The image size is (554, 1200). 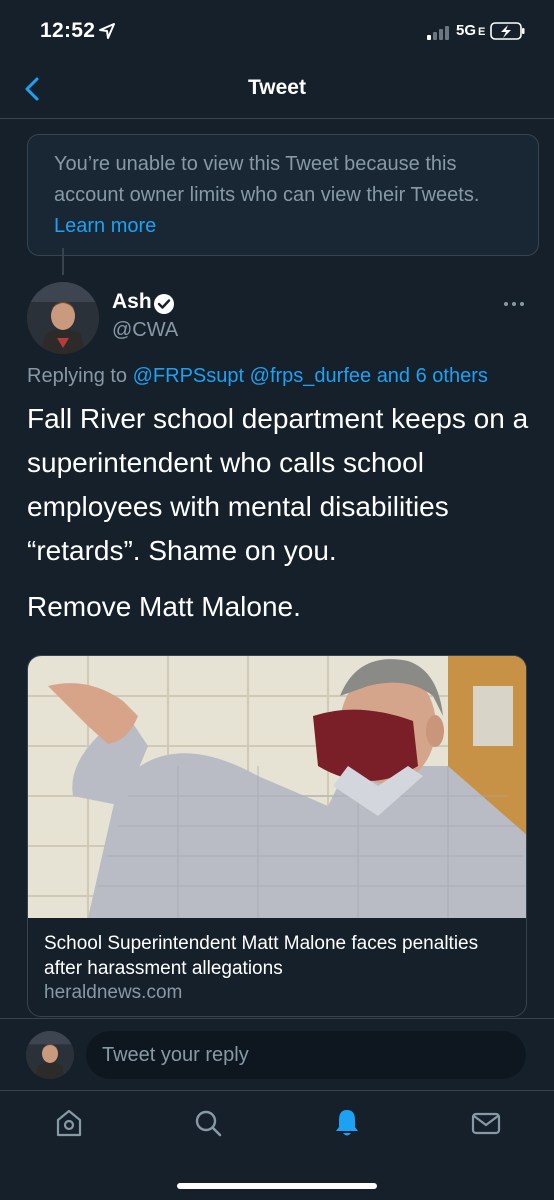 What do you see at coordinates (68, 30) in the screenshot?
I see `status-time: 12:52` at bounding box center [68, 30].